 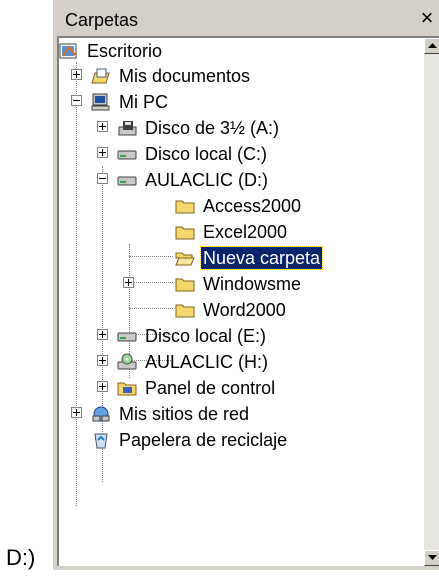 What do you see at coordinates (244, 310) in the screenshot?
I see `tree-item-label: Word2000` at bounding box center [244, 310].